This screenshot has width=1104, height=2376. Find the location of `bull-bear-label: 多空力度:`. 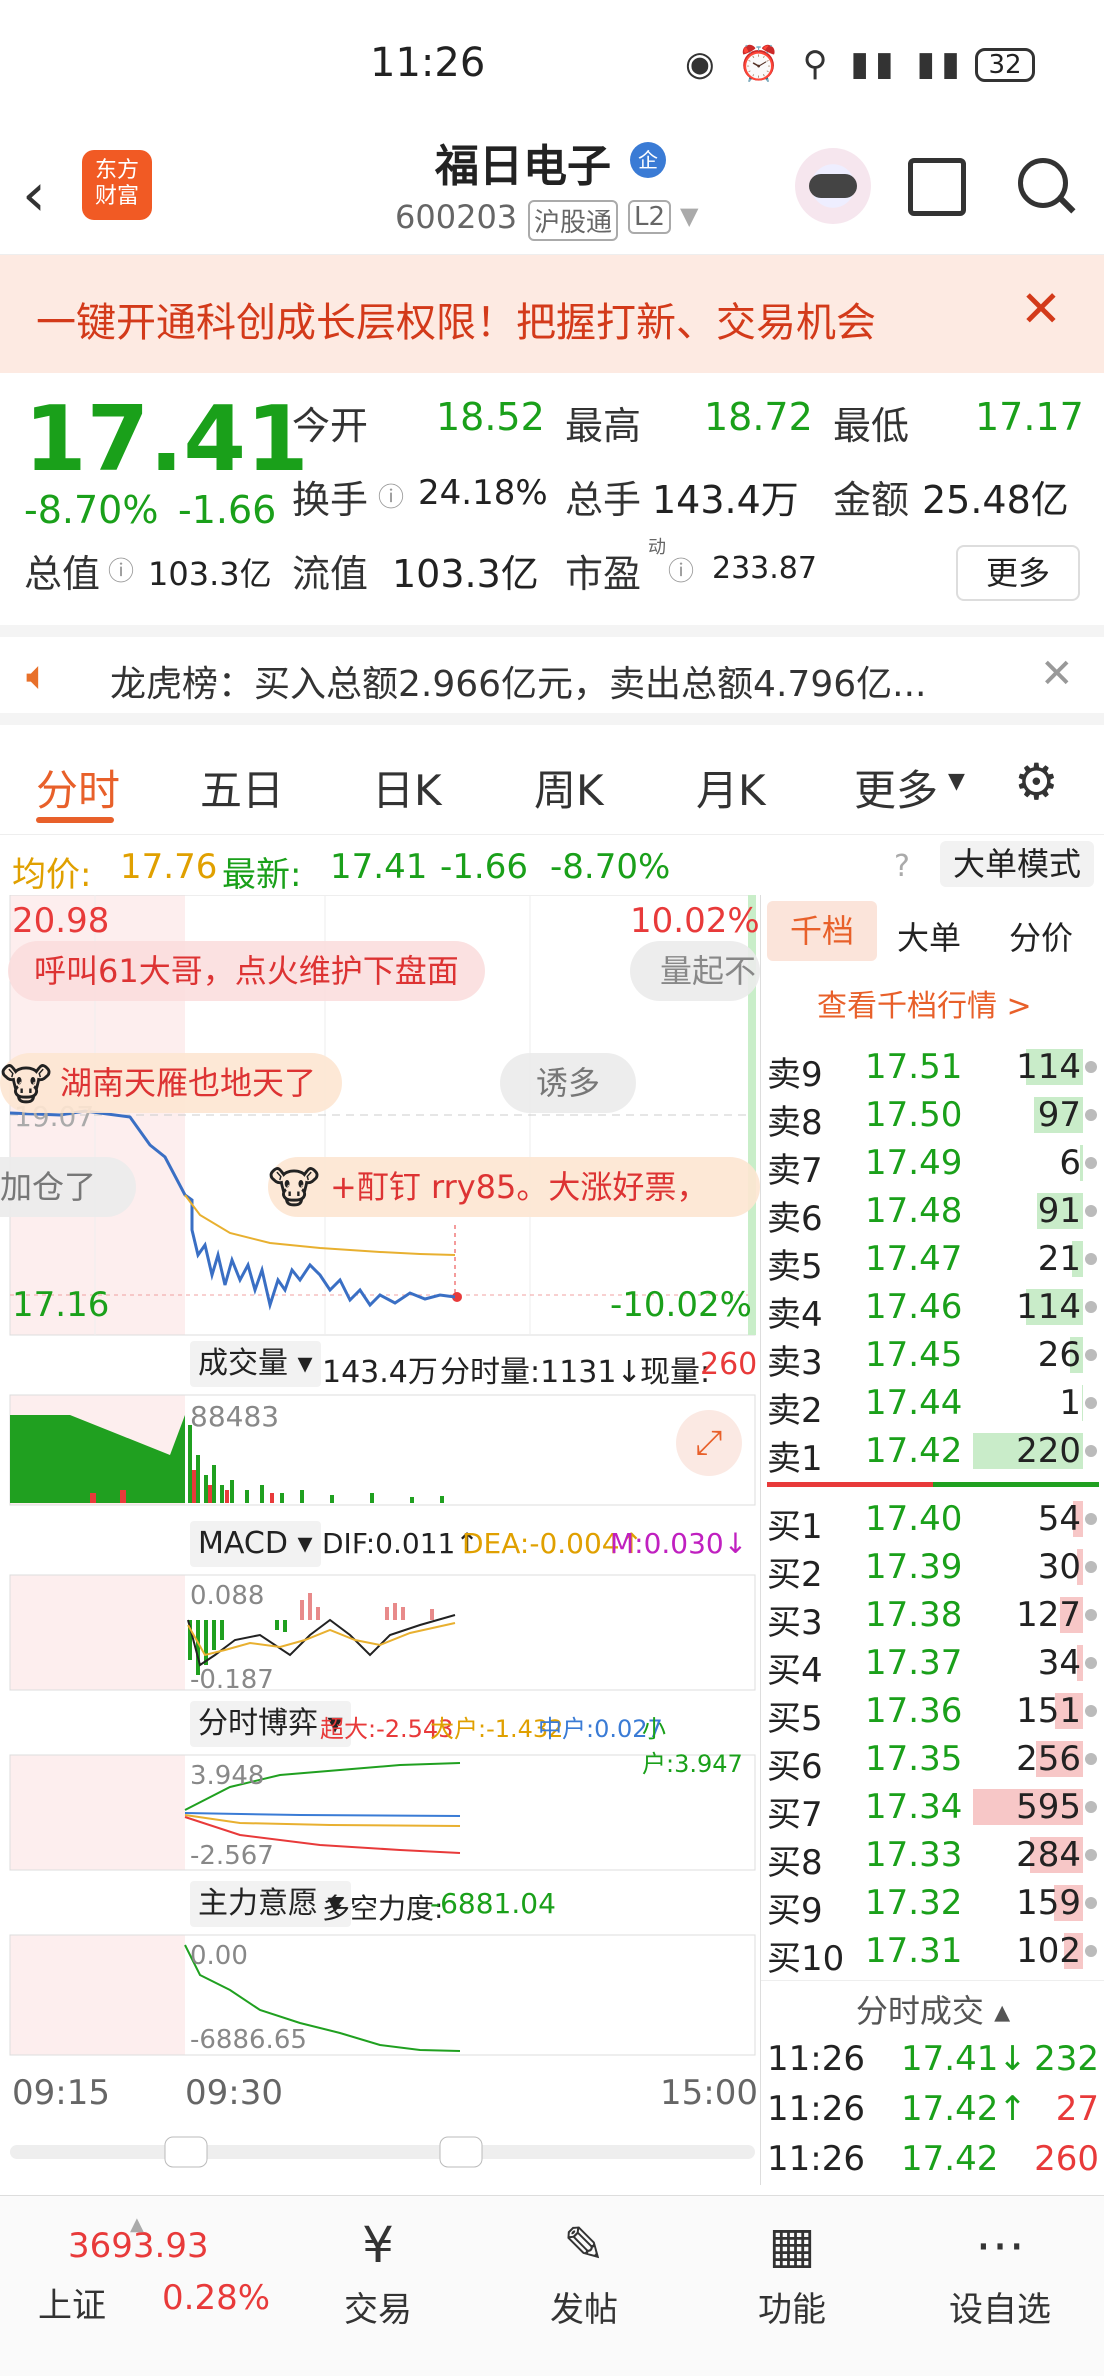

bull-bear-label: 多空力度: is located at coordinates (383, 1908).